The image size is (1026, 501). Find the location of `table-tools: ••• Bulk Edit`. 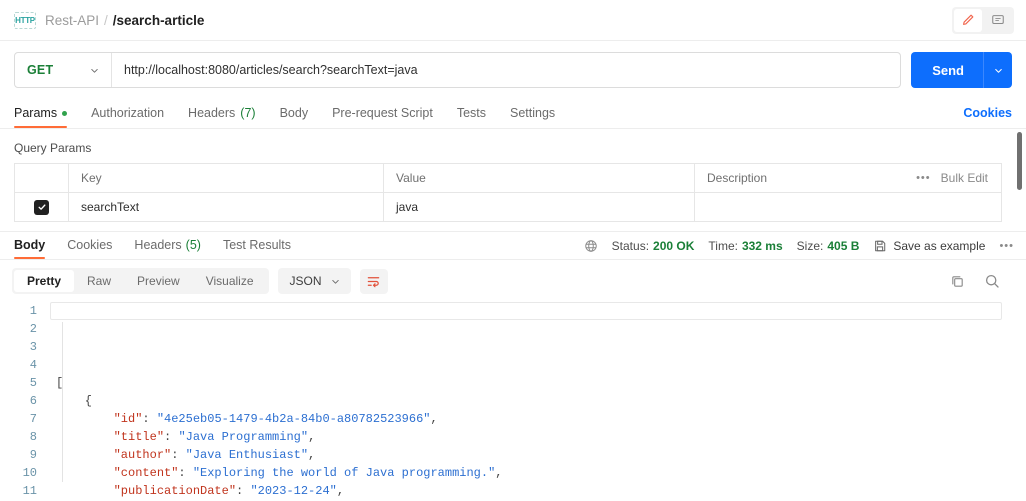

table-tools: ••• Bulk Edit is located at coordinates (945, 178).